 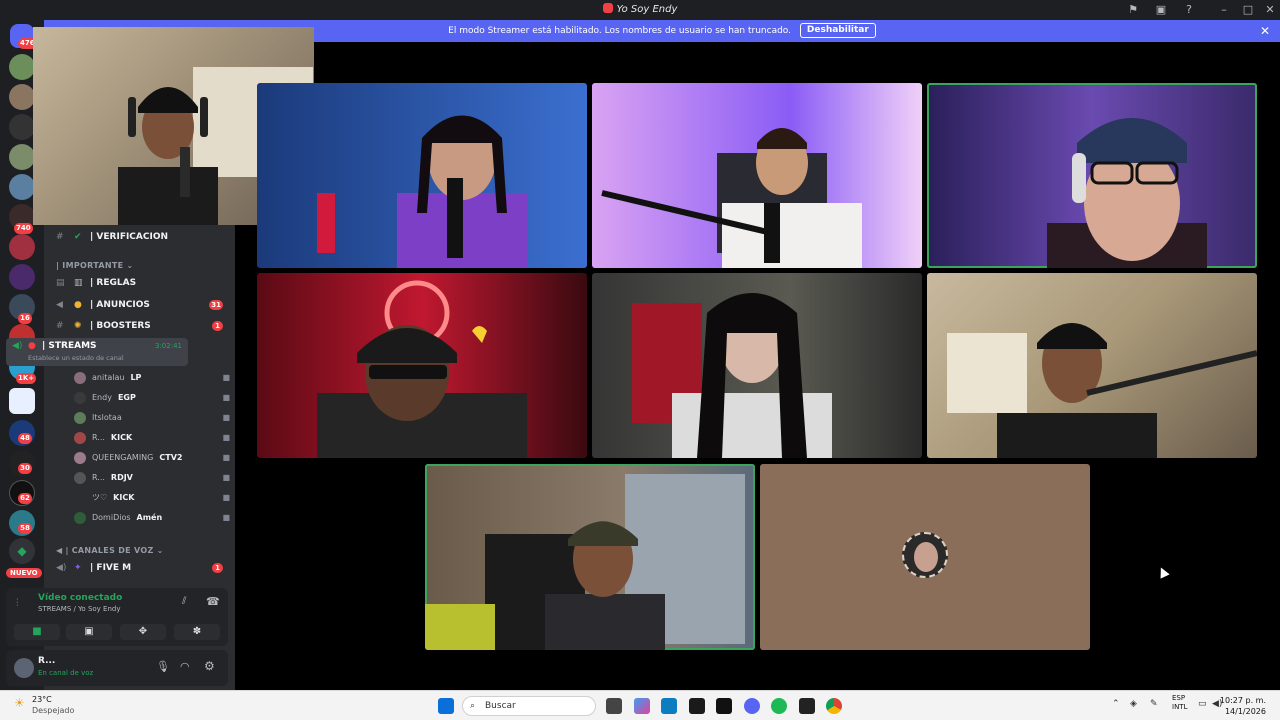 I want to click on task-view-icon, so click(x=614, y=706).